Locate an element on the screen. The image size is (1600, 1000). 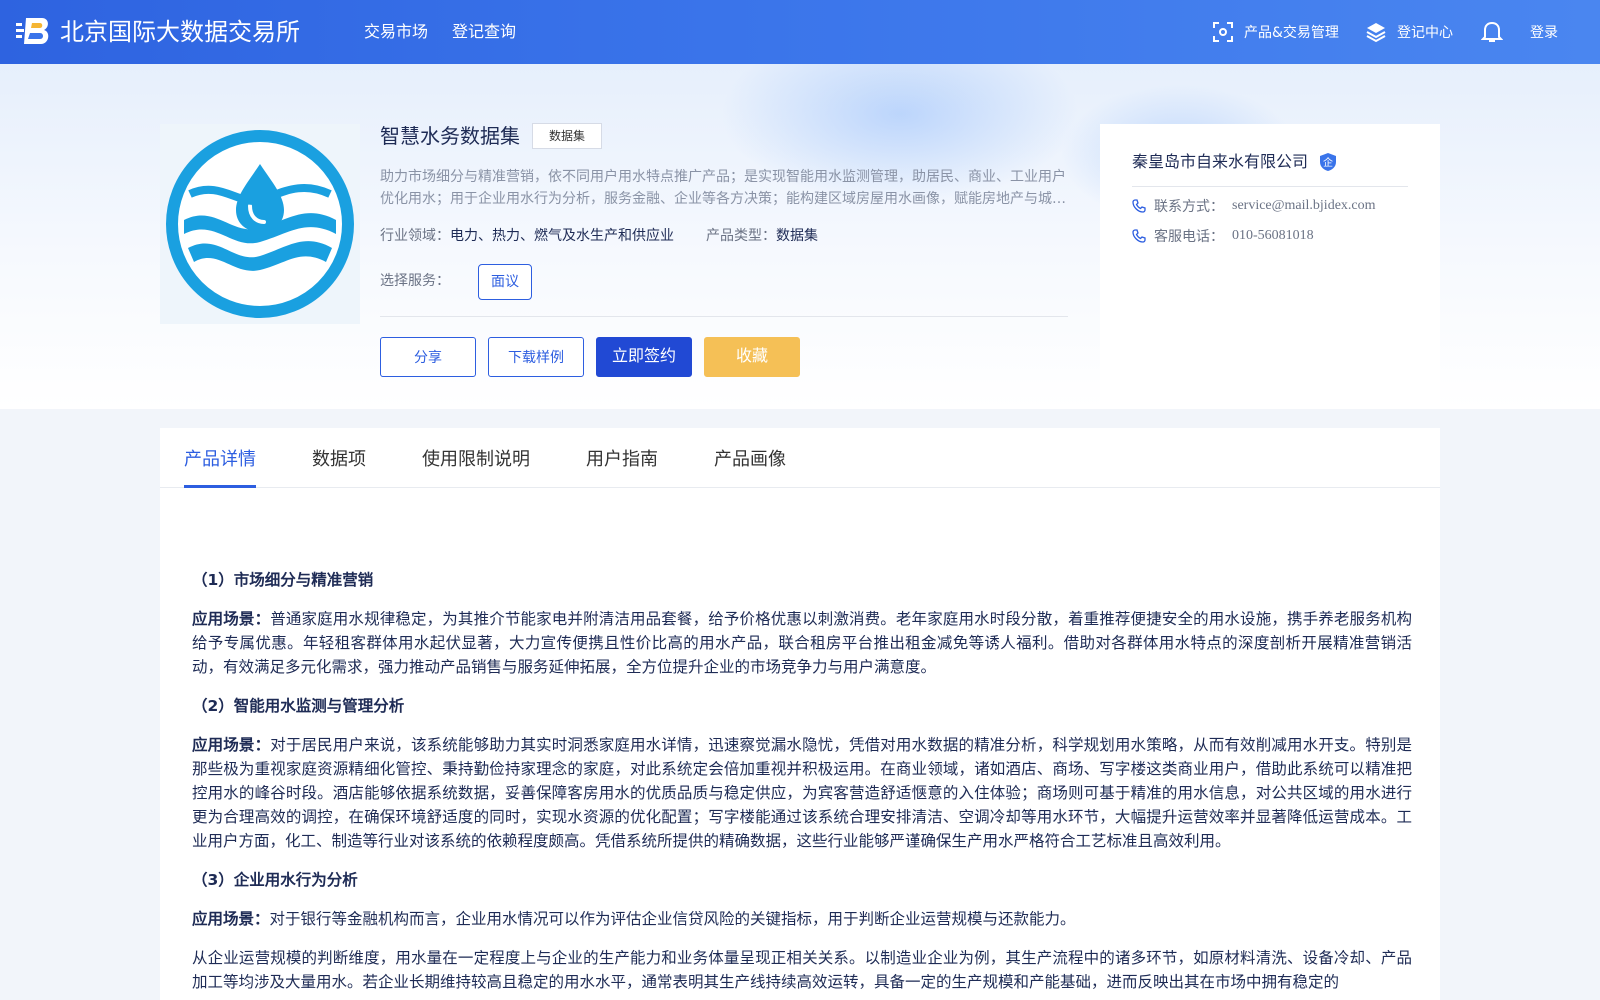
layers-icon is located at coordinates (1376, 33).